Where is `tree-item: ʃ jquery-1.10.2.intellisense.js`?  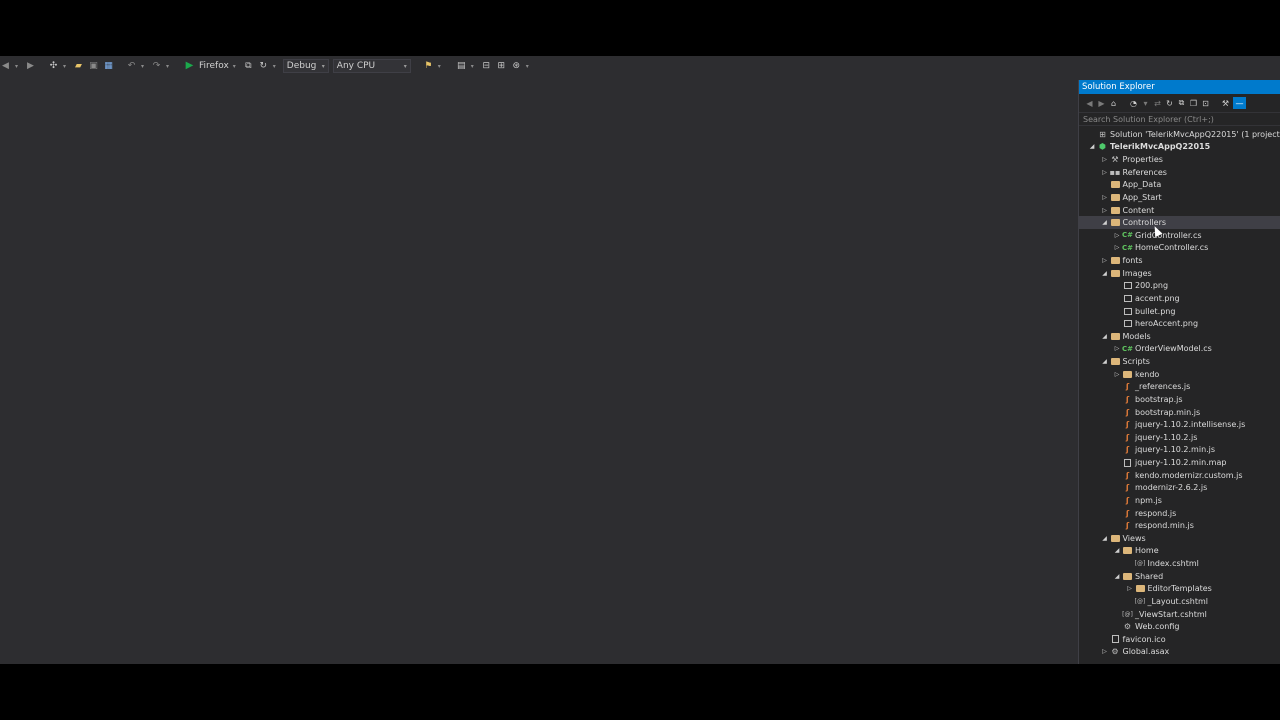 tree-item: ʃ jquery-1.10.2.intellisense.js is located at coordinates (1179, 424).